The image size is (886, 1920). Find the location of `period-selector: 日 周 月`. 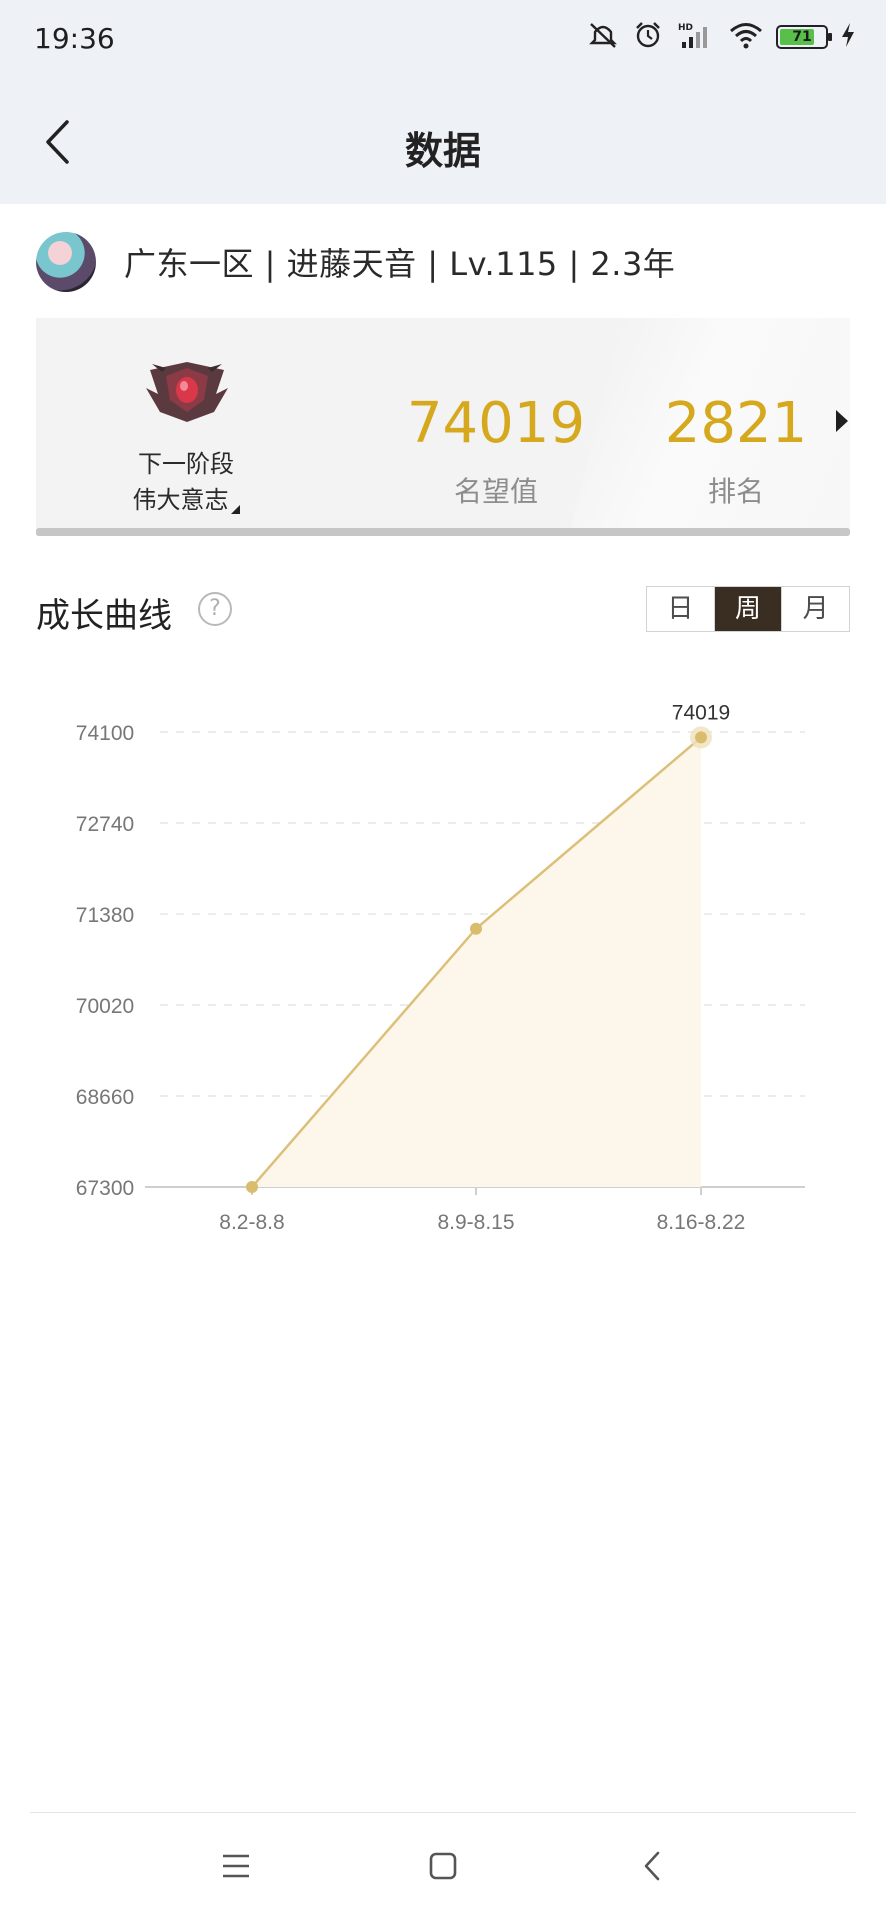

period-selector: 日 周 月 is located at coordinates (748, 609).